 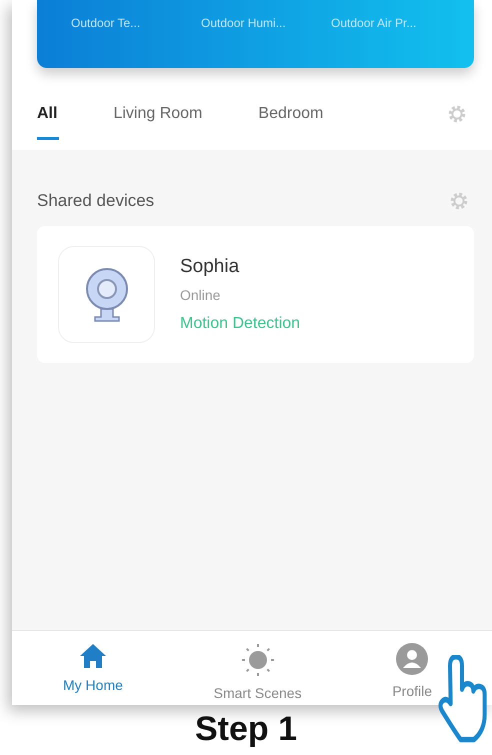 I want to click on profile-icon, so click(x=412, y=659).